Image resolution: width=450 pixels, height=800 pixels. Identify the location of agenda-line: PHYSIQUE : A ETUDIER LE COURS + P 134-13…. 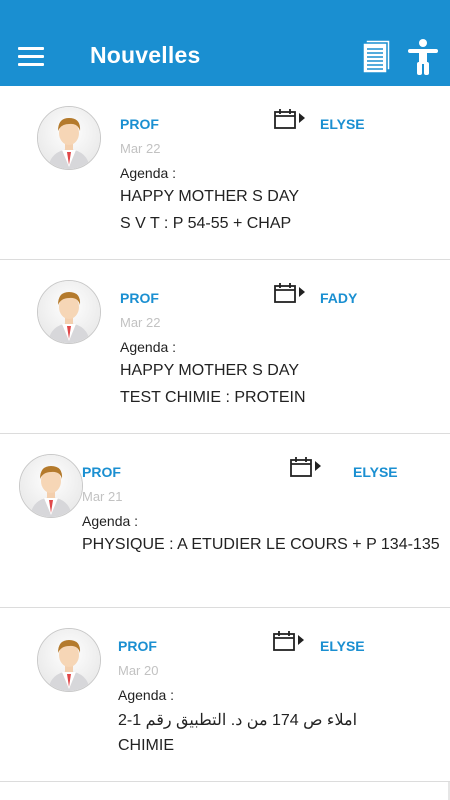
(261, 544).